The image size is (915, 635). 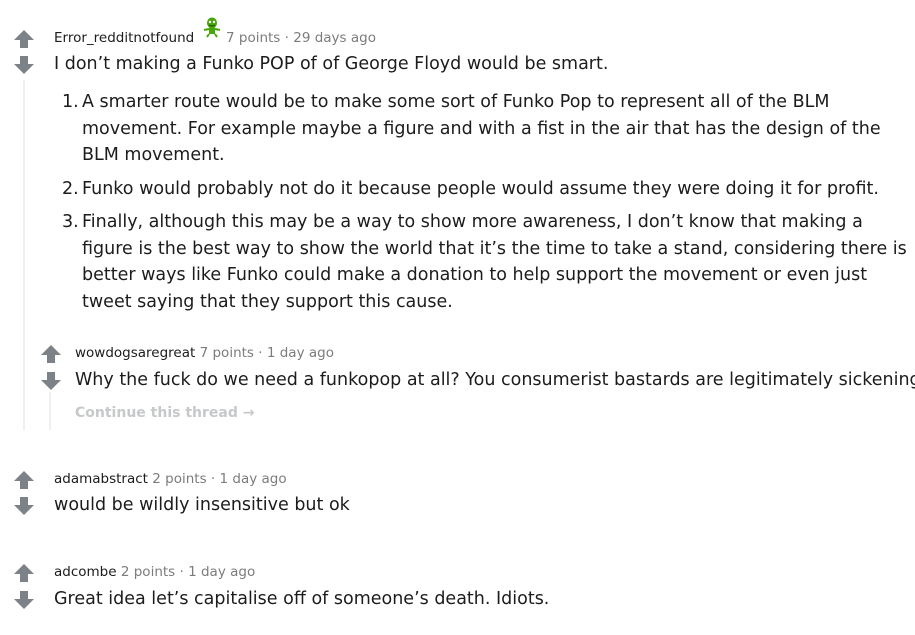 I want to click on author-link: wowdogsaregreat, so click(x=135, y=353).